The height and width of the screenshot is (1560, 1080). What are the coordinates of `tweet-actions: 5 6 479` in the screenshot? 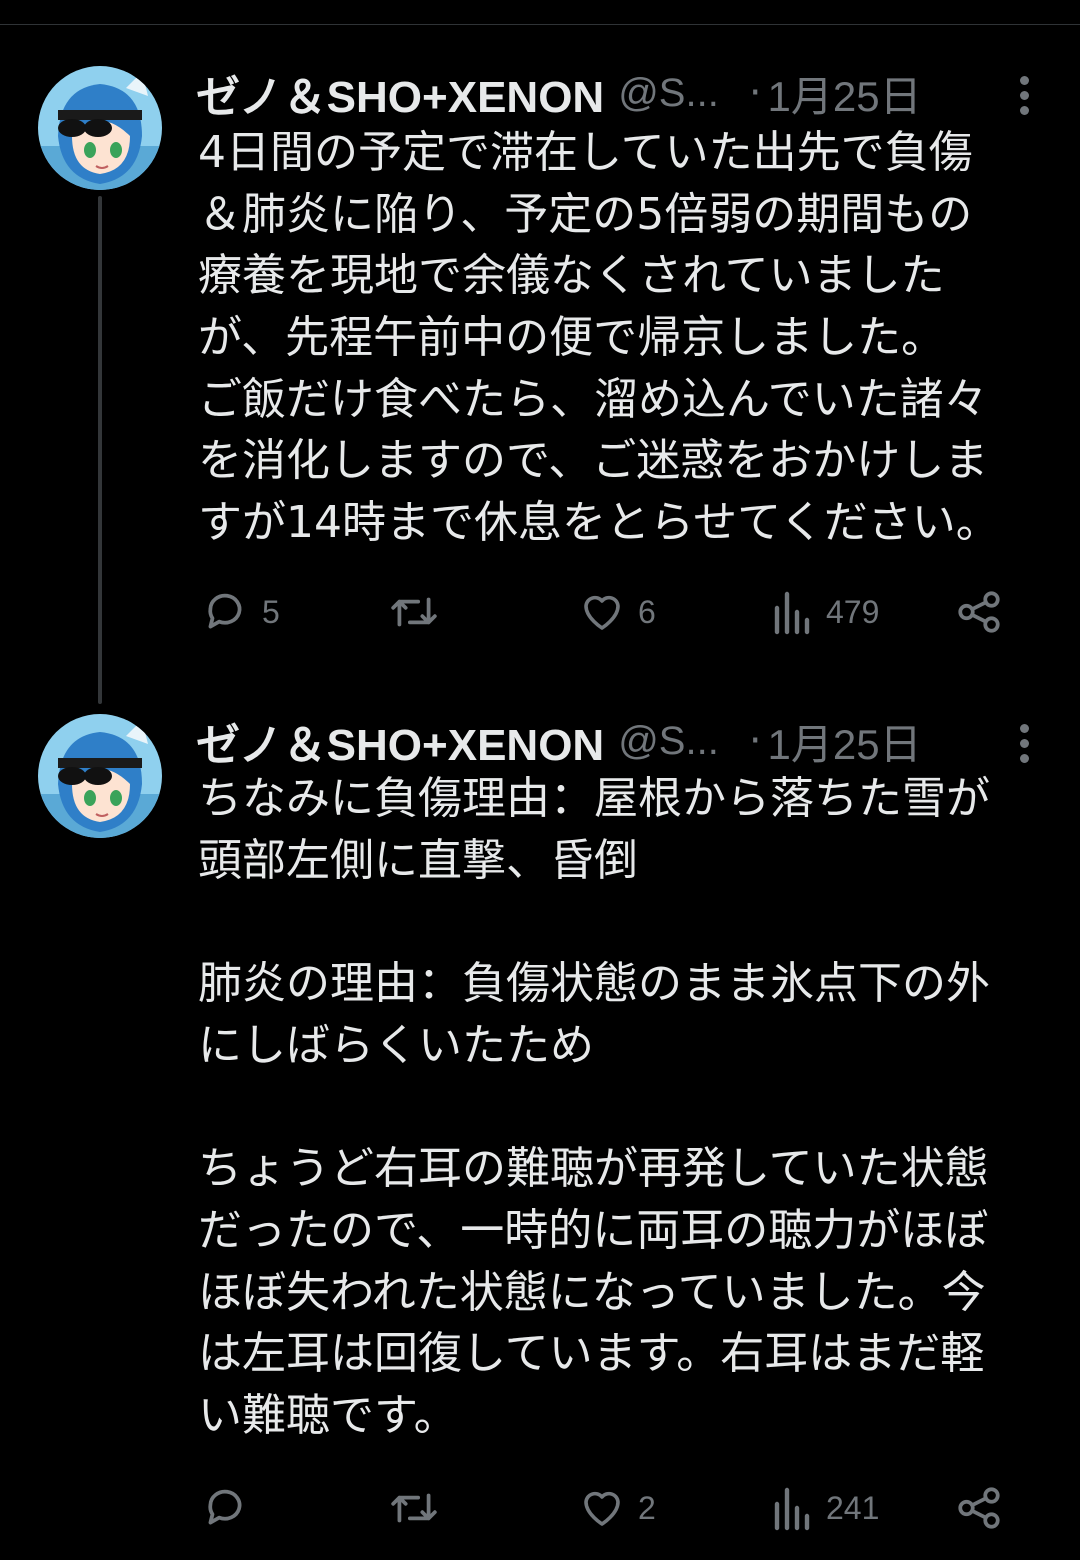 It's located at (540, 612).